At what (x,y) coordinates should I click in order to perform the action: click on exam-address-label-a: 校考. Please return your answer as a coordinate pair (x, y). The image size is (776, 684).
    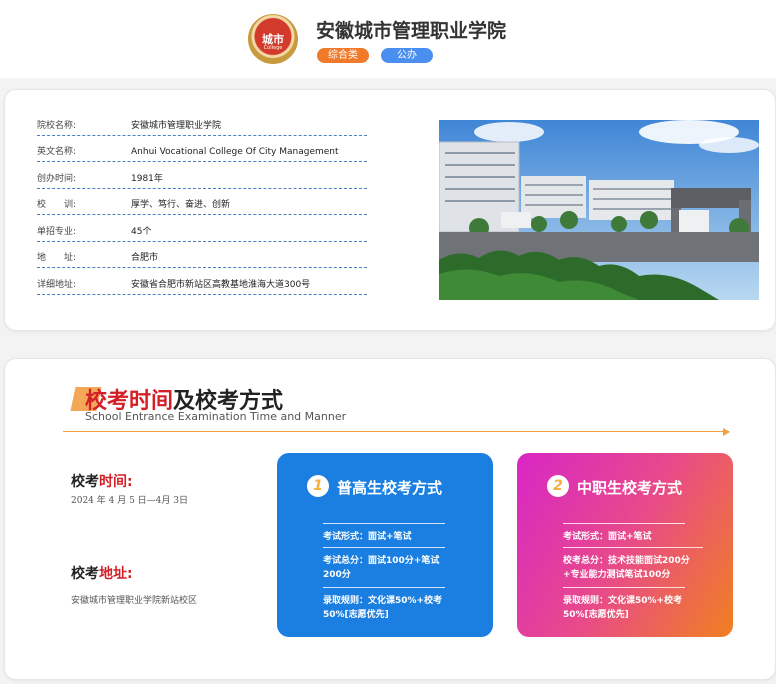
    Looking at the image, I should click on (85, 574).